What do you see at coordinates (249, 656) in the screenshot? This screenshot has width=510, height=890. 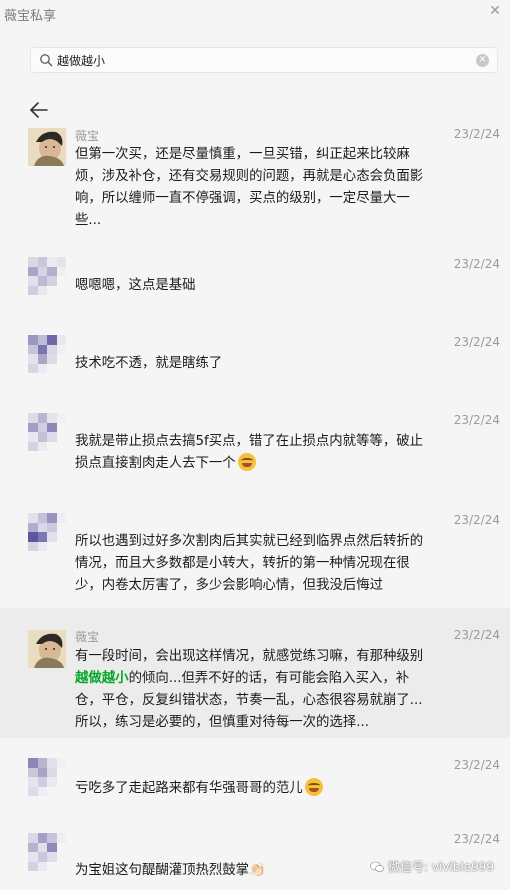 I see `message-text-part: 有一段时间，会出现这样情况，就感觉练习嘛，有那种级别` at bounding box center [249, 656].